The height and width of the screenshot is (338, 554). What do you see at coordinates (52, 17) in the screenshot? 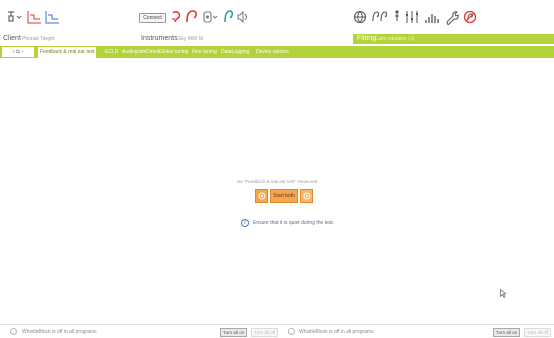
I see `audiogram-right-icon` at bounding box center [52, 17].